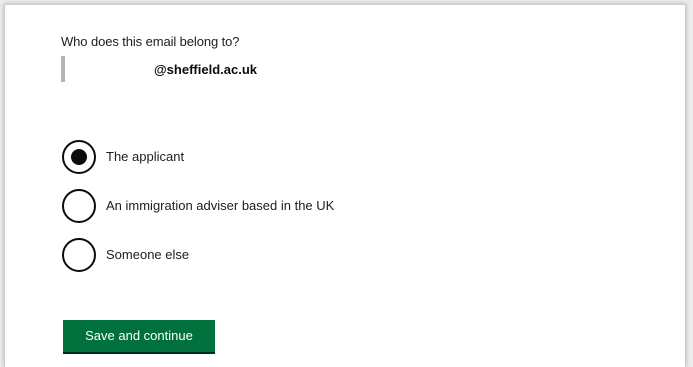 This screenshot has width=693, height=367. I want to click on save-and-continue-button: Save and continue, so click(139, 337).